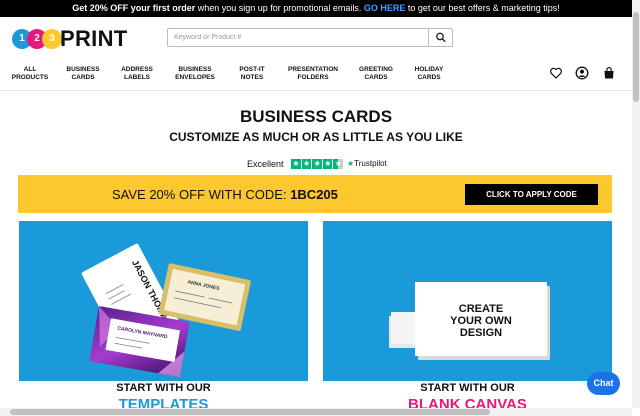 The width and height of the screenshot is (640, 416). Describe the element at coordinates (636, 57) in the screenshot. I see `vertical-scroll-thumb` at that location.